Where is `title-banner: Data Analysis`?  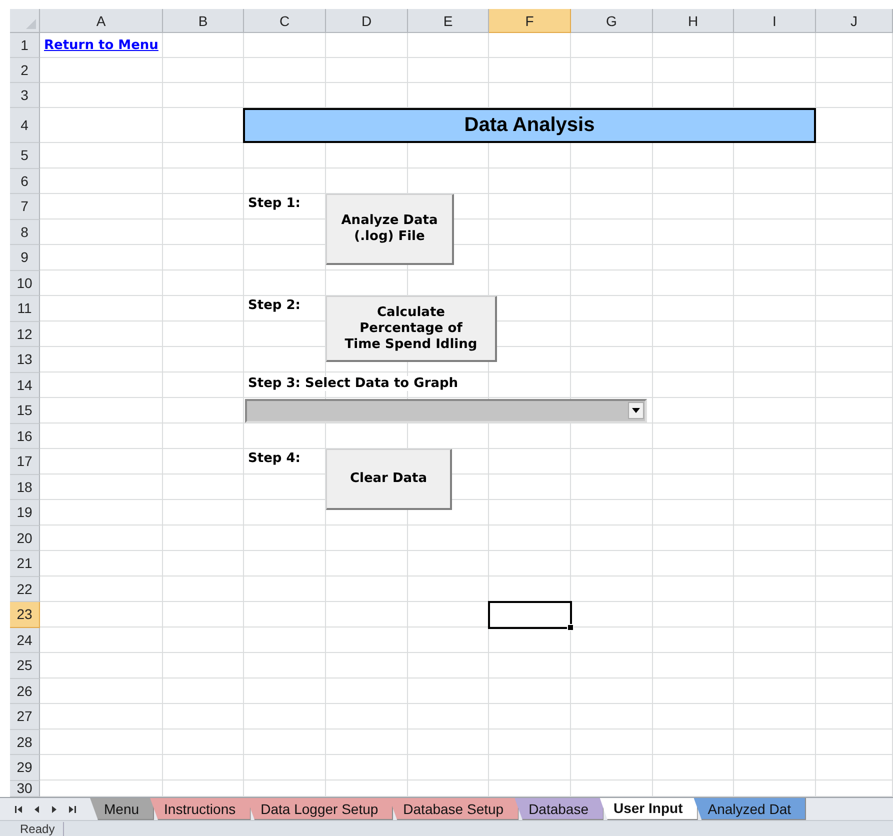
title-banner: Data Analysis is located at coordinates (529, 125).